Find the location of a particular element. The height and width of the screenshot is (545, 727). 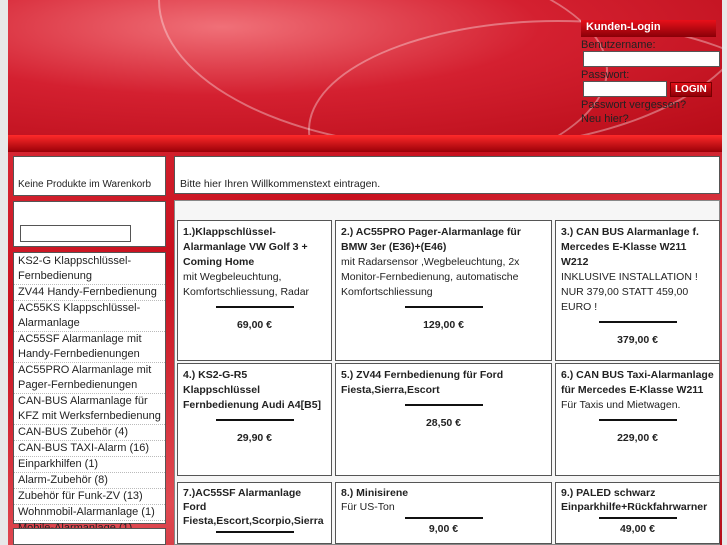

register-link: Neu hier? is located at coordinates (651, 119).